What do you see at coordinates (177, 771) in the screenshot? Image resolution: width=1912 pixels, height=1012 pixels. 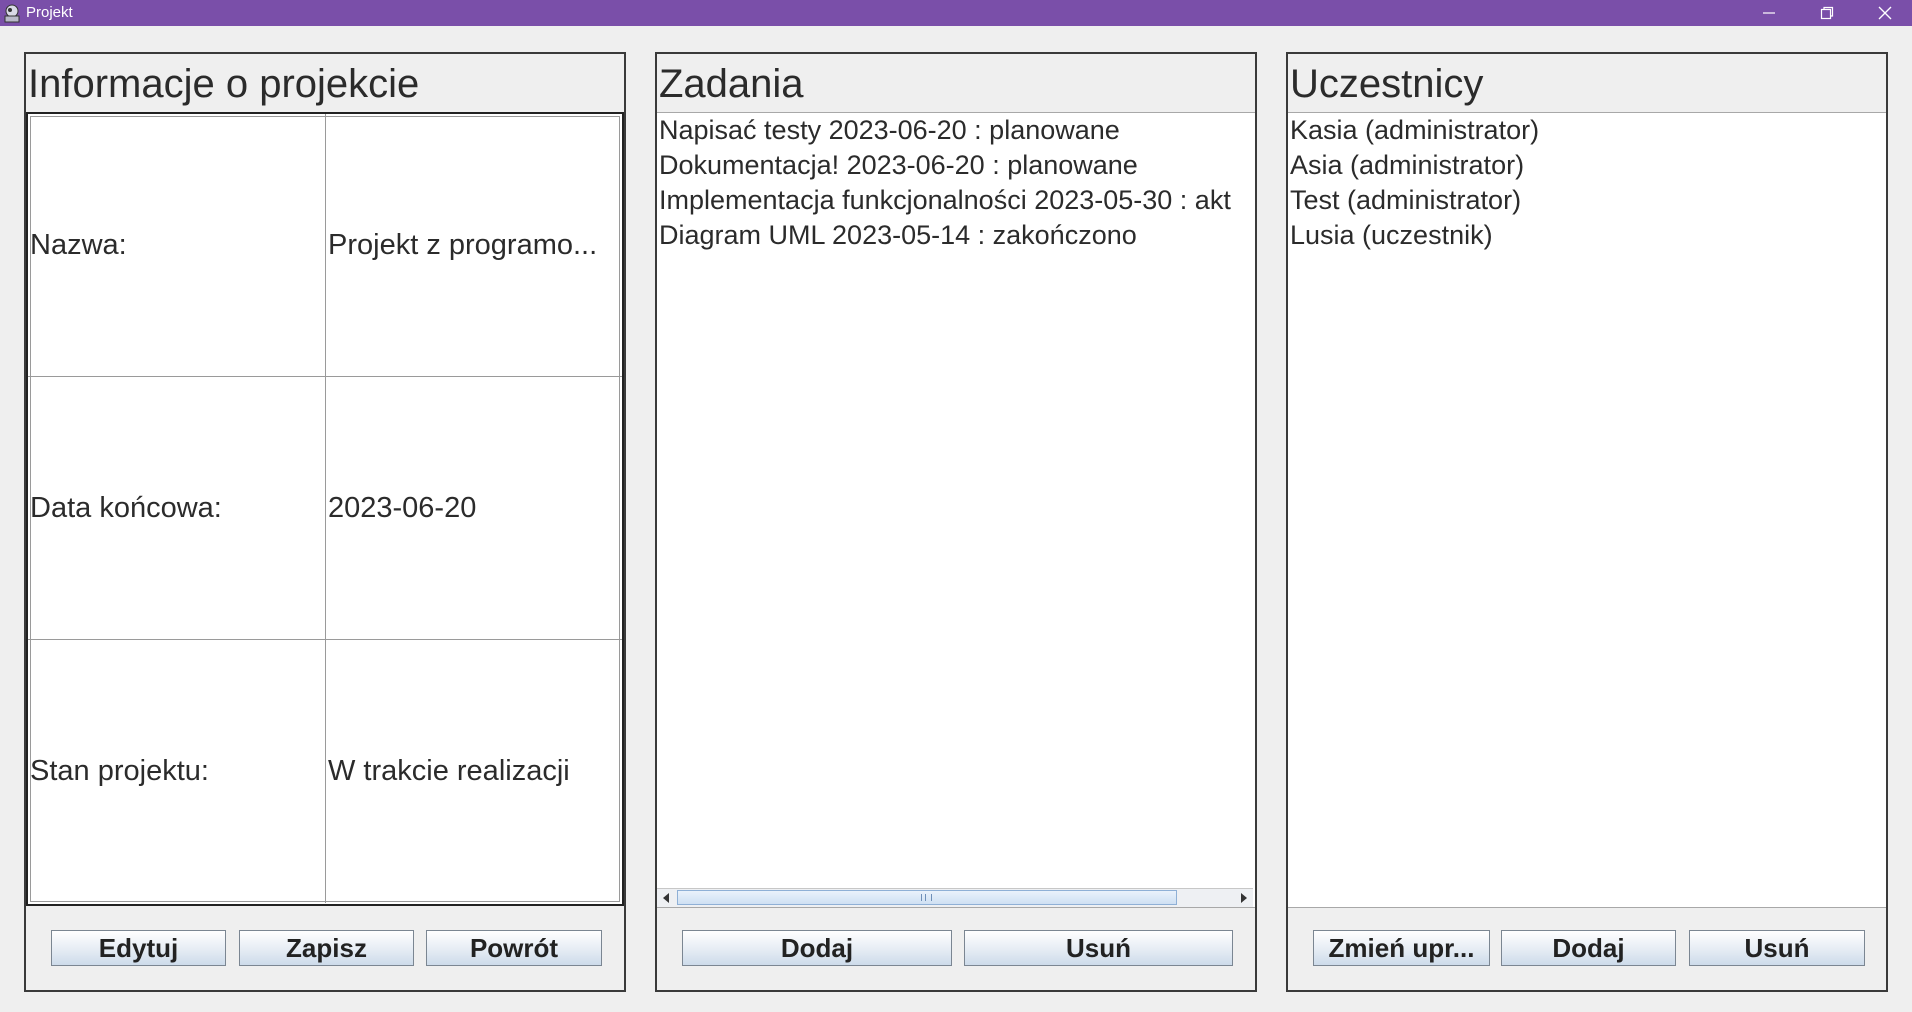 I see `status-label: Stan projektu:` at bounding box center [177, 771].